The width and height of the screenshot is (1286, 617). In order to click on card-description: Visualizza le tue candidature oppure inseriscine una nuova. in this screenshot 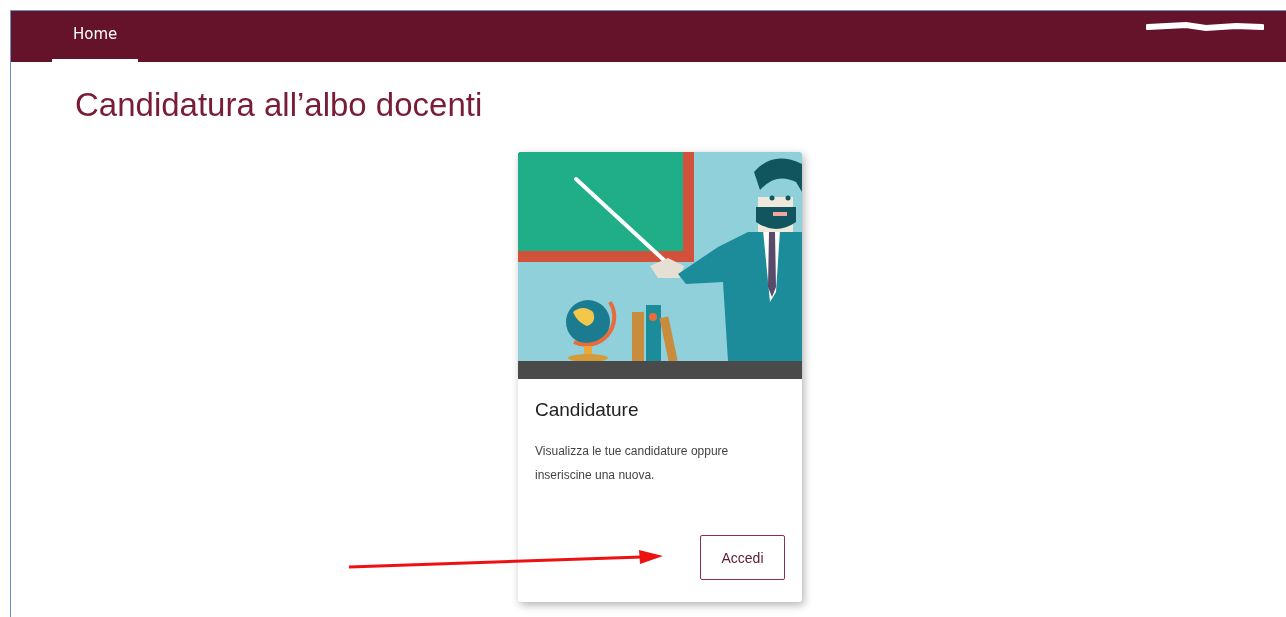, I will do `click(632, 463)`.